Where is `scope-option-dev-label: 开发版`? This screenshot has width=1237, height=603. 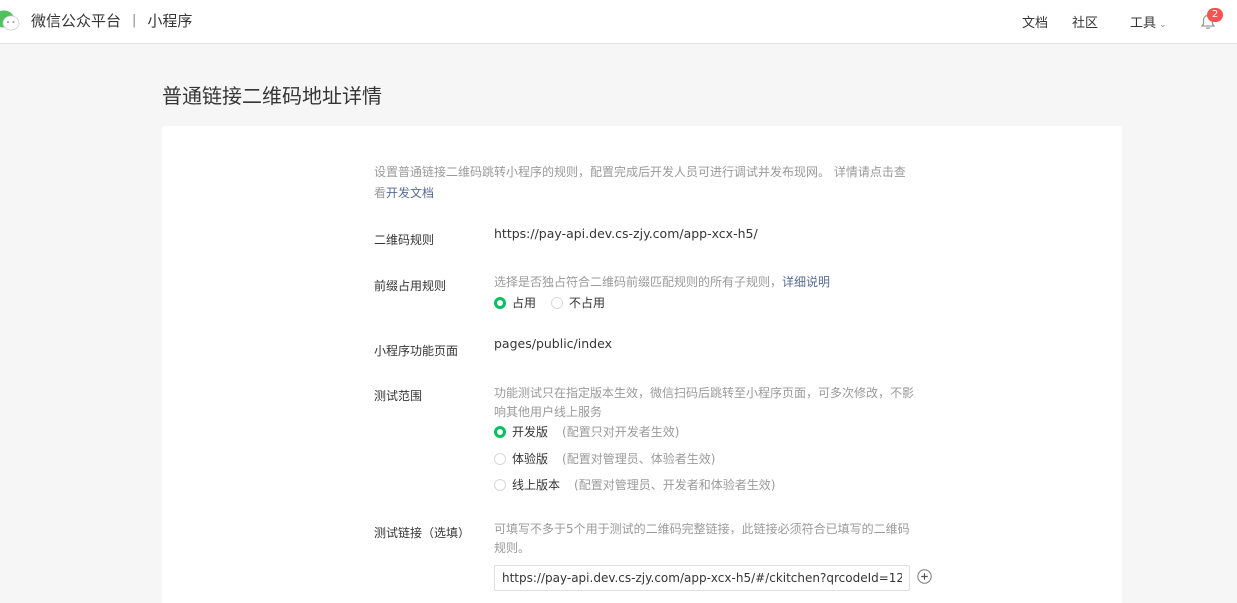 scope-option-dev-label: 开发版 is located at coordinates (530, 432).